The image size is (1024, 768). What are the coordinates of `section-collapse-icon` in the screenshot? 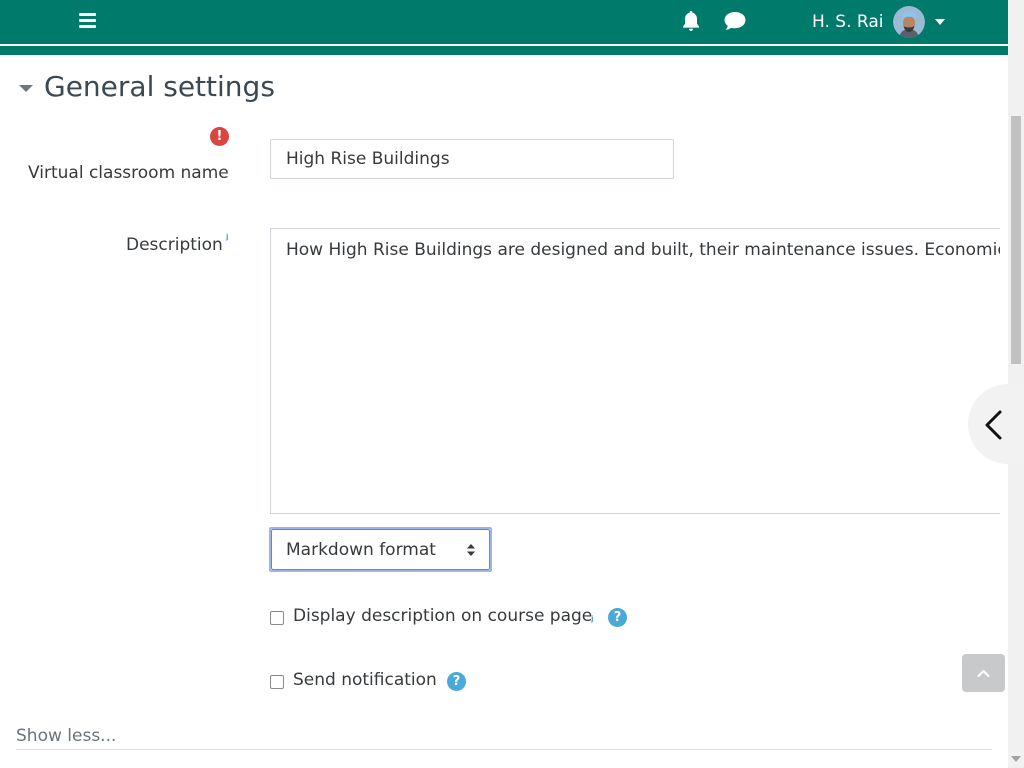 It's located at (26, 88).